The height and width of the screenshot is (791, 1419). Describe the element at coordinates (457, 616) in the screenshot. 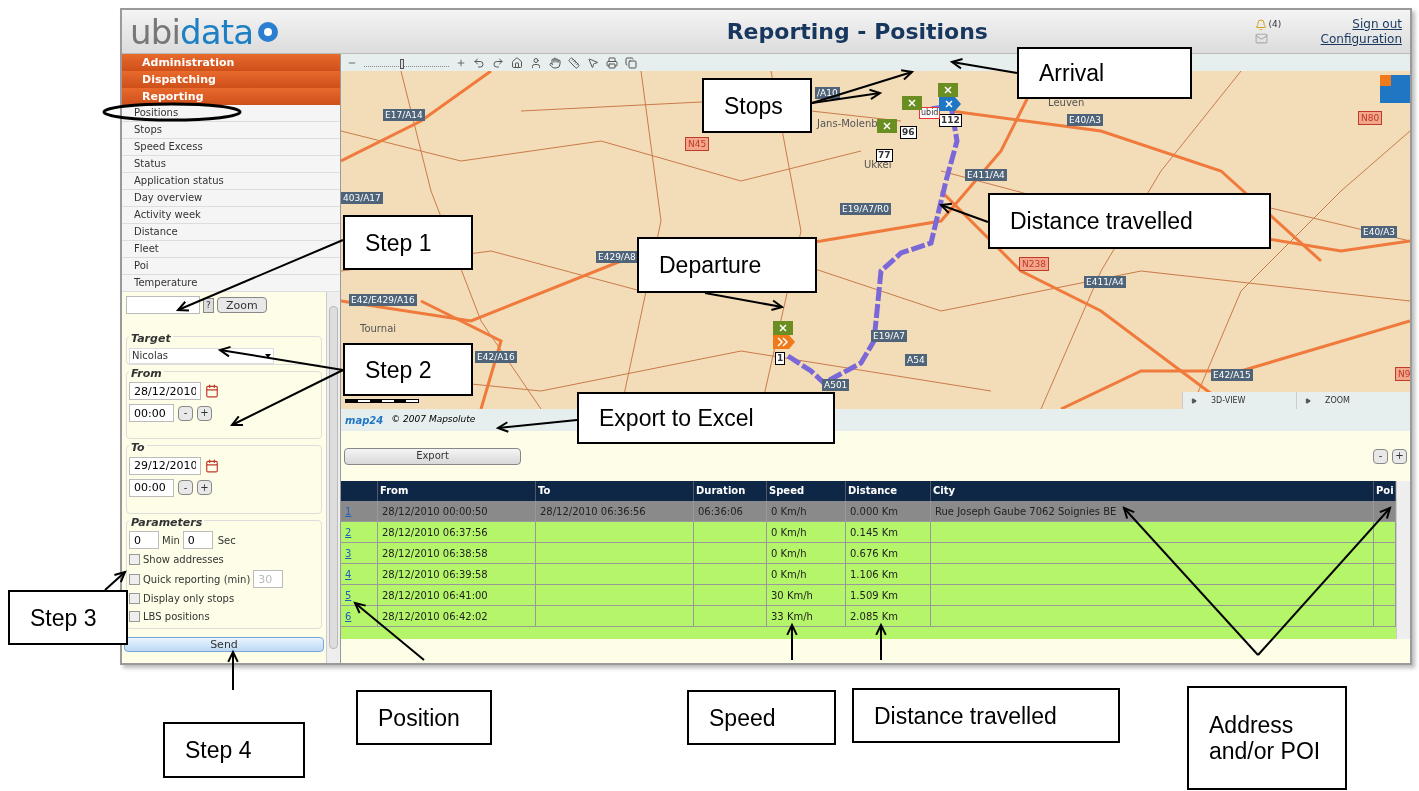

I see `table-cell: 28/12/2010 06:42:02` at that location.